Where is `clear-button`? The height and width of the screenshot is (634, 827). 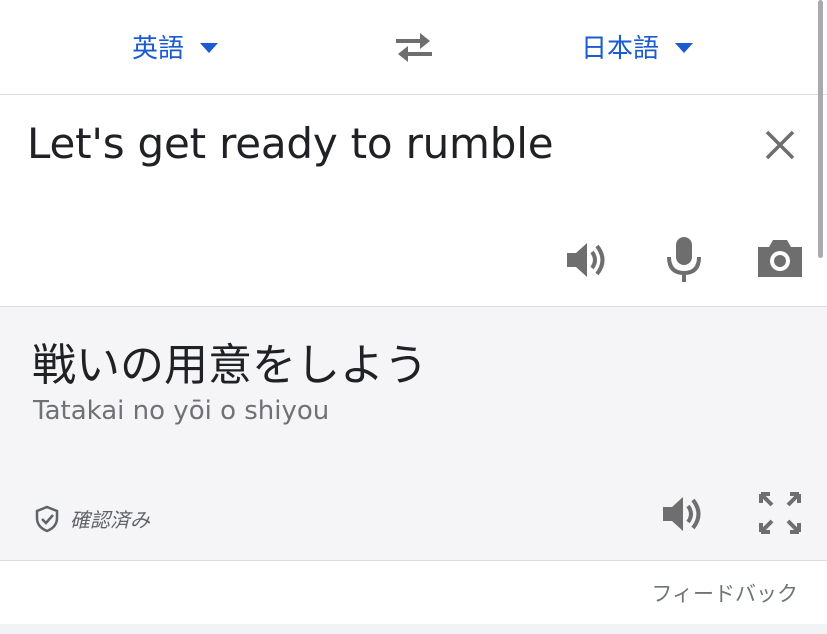 clear-button is located at coordinates (780, 145).